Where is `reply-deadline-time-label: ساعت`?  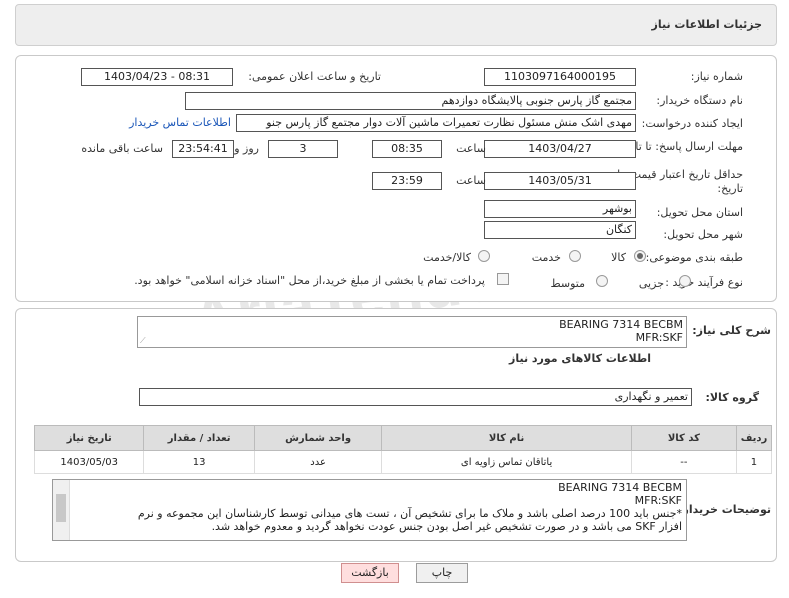 reply-deadline-time-label: ساعت is located at coordinates (471, 148).